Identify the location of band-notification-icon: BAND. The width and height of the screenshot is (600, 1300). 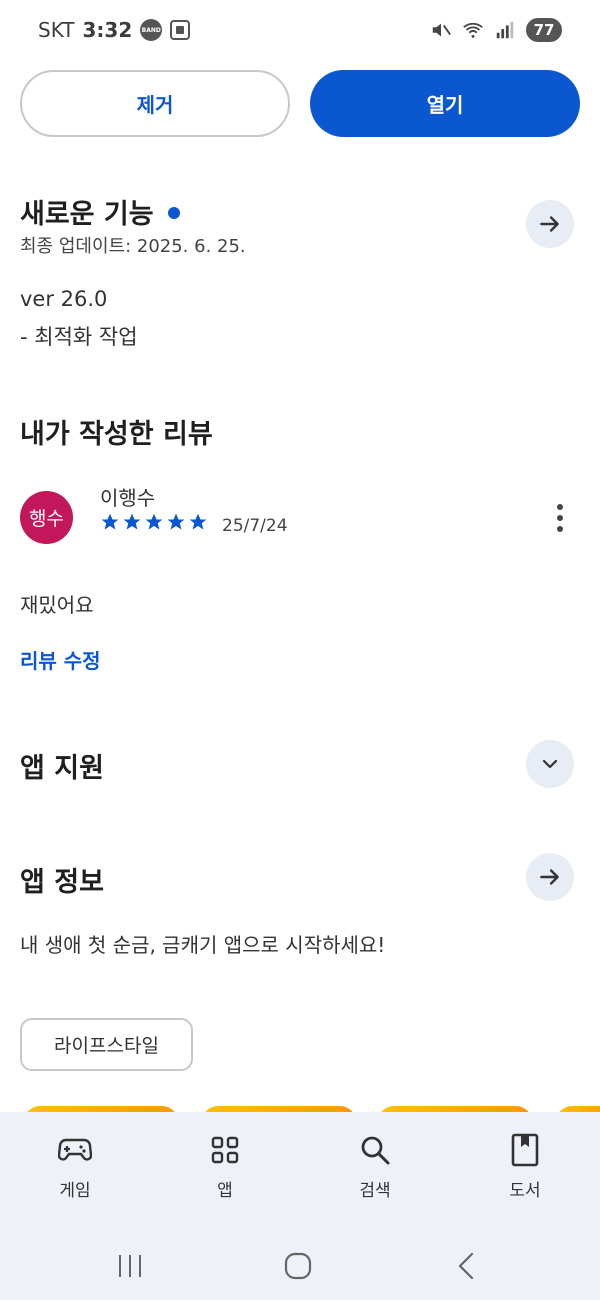
(151, 30).